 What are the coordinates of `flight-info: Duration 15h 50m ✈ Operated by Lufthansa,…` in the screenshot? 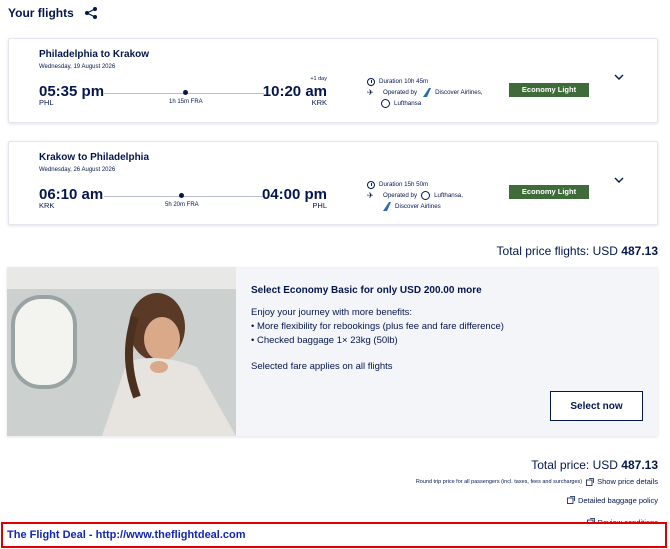 It's located at (415, 195).